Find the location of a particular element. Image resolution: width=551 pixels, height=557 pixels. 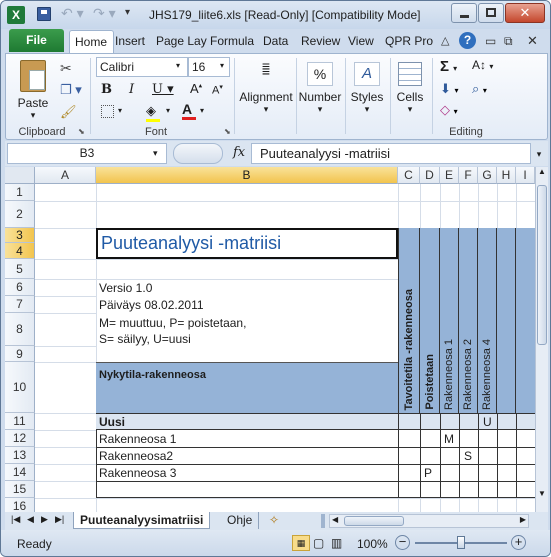

fill-color-dropdown-icon: ▾ is located at coordinates (168, 110).